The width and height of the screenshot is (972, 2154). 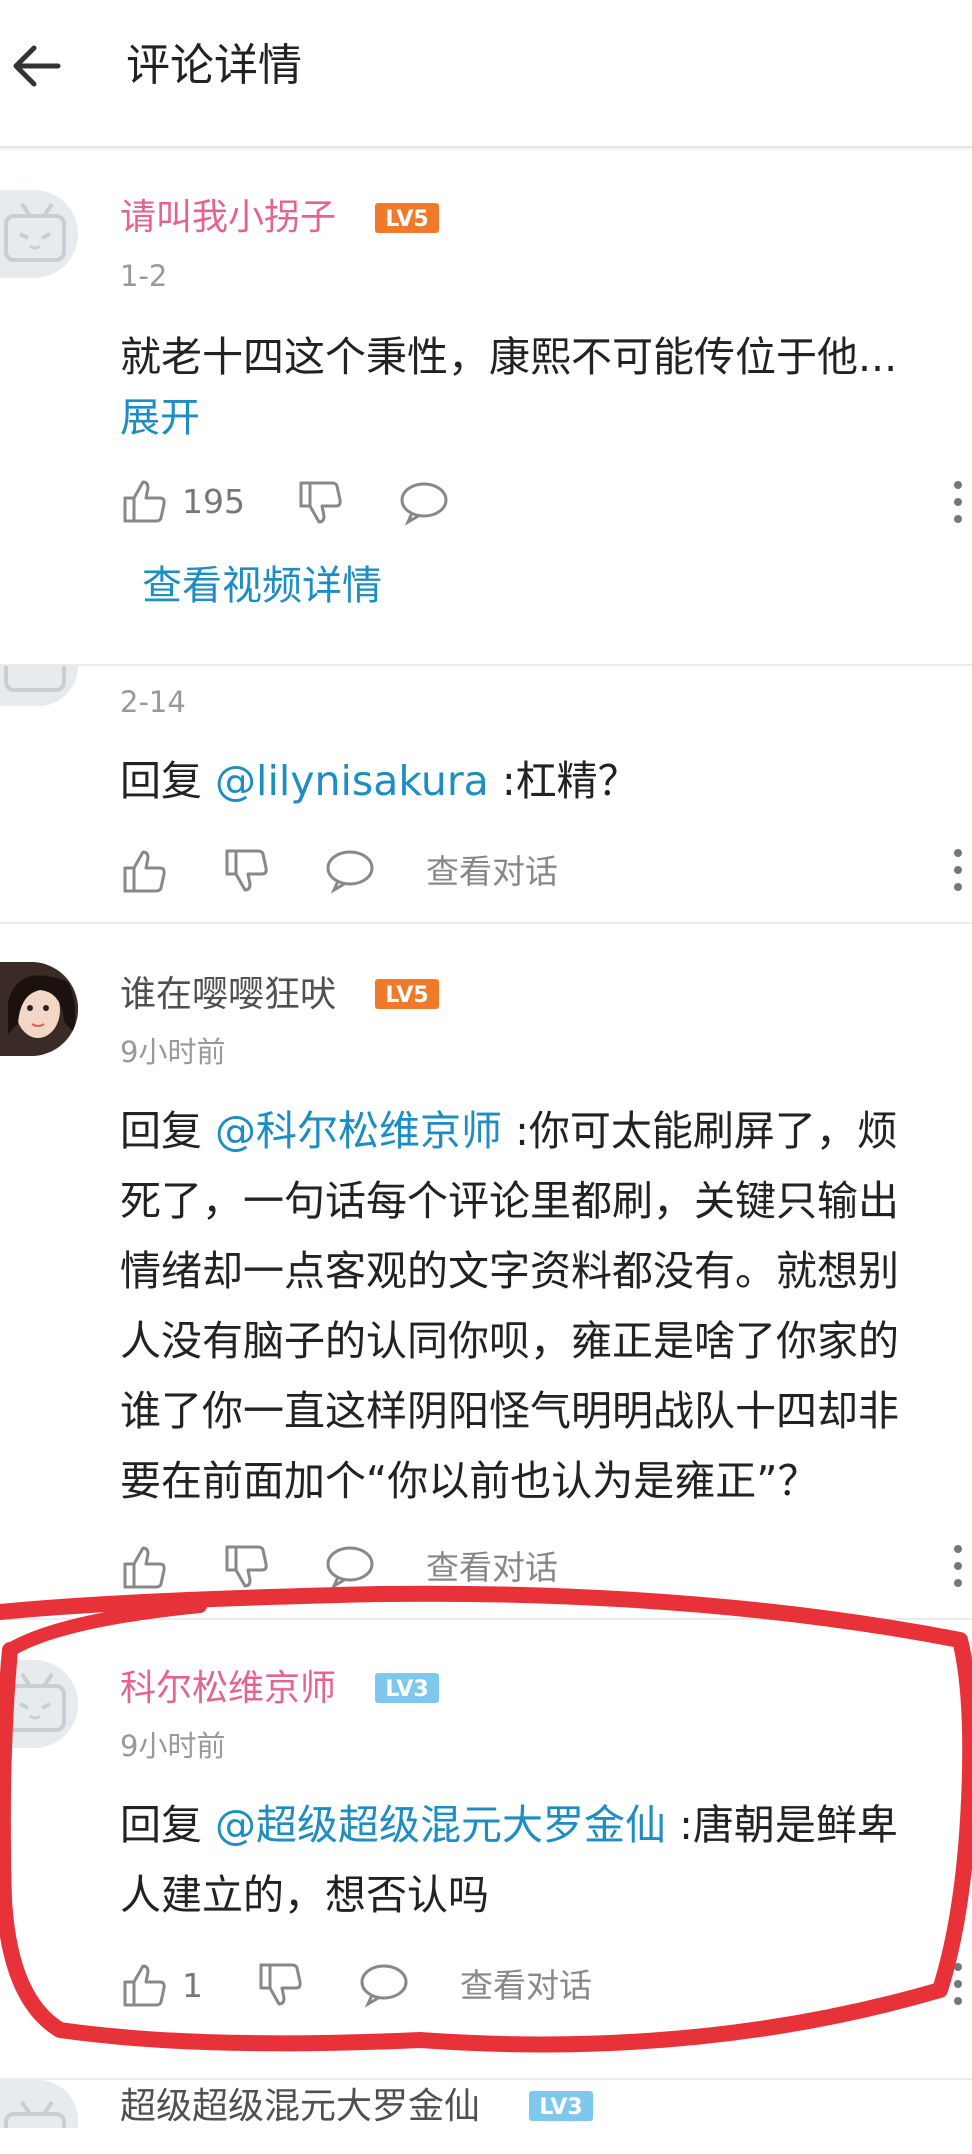 I want to click on reply-line: 情绪却一点客观的文字资料都没有。就想别, so click(x=509, y=1271).